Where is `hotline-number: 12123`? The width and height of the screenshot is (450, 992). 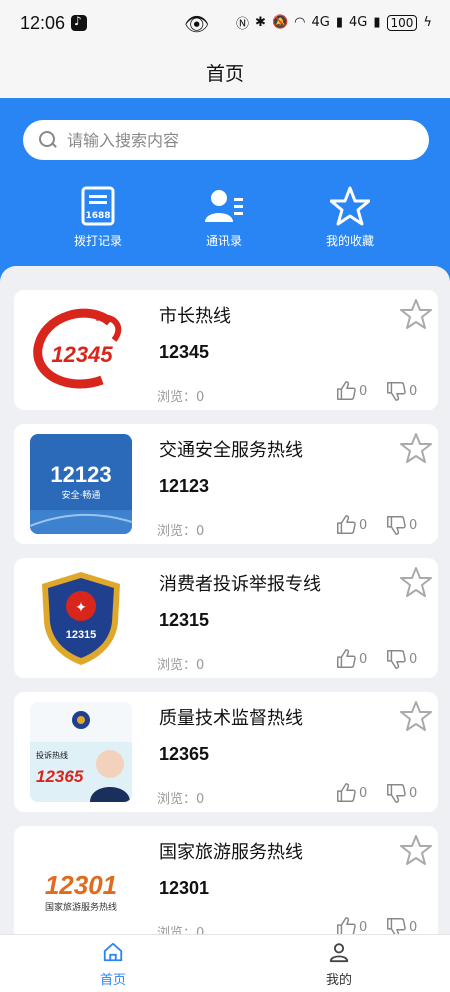
hotline-number: 12123 is located at coordinates (184, 486).